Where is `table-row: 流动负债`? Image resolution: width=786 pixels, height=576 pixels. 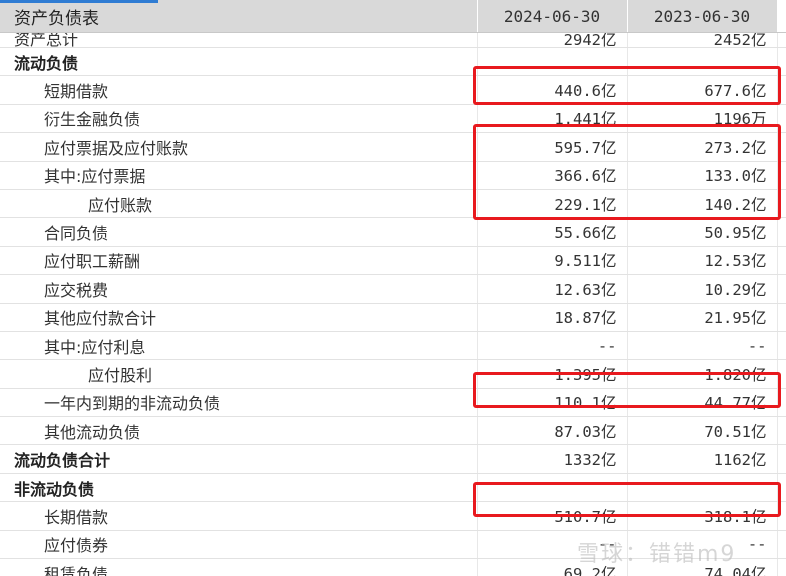 table-row: 流动负债 is located at coordinates (393, 62).